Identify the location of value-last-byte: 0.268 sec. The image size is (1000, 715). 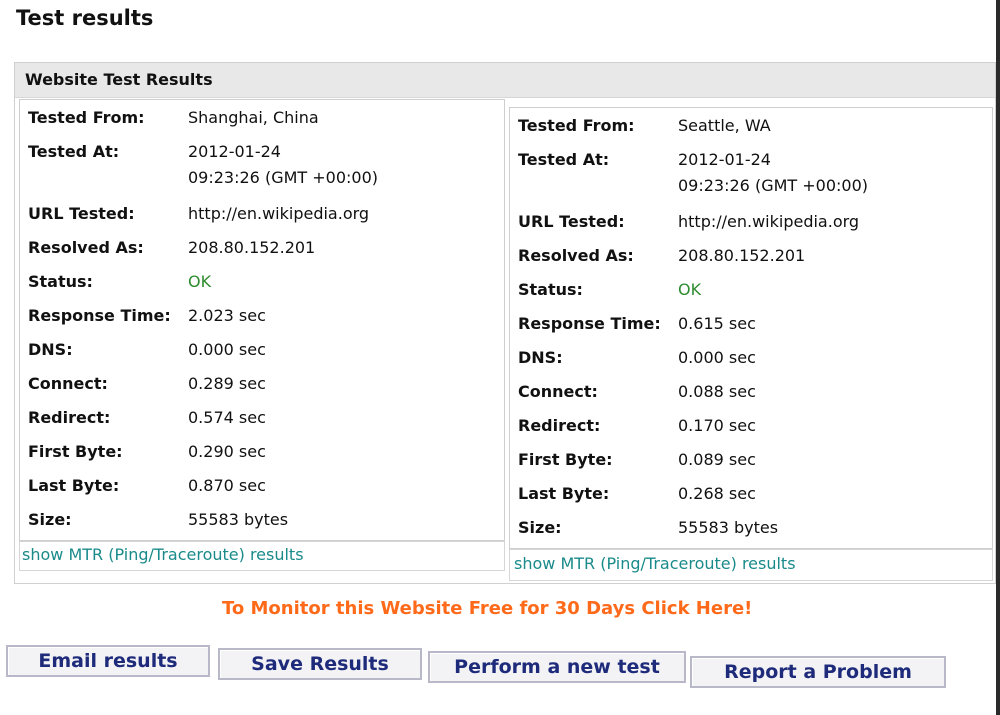
(717, 493).